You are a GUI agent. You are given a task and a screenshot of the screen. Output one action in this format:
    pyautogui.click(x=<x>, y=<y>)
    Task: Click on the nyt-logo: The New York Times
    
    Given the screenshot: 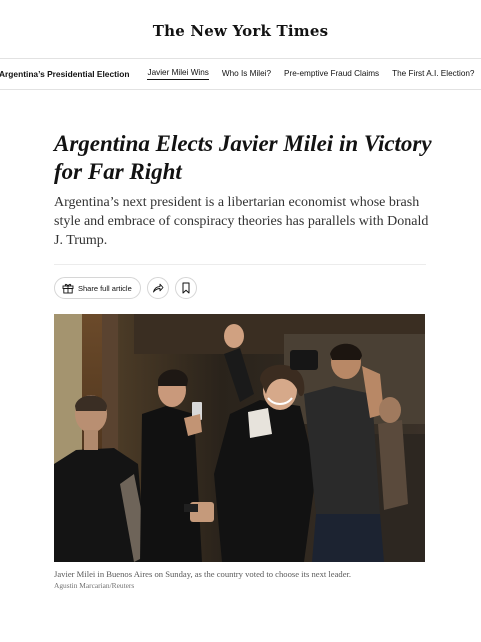 What is the action you would take?
    pyautogui.click(x=240, y=31)
    